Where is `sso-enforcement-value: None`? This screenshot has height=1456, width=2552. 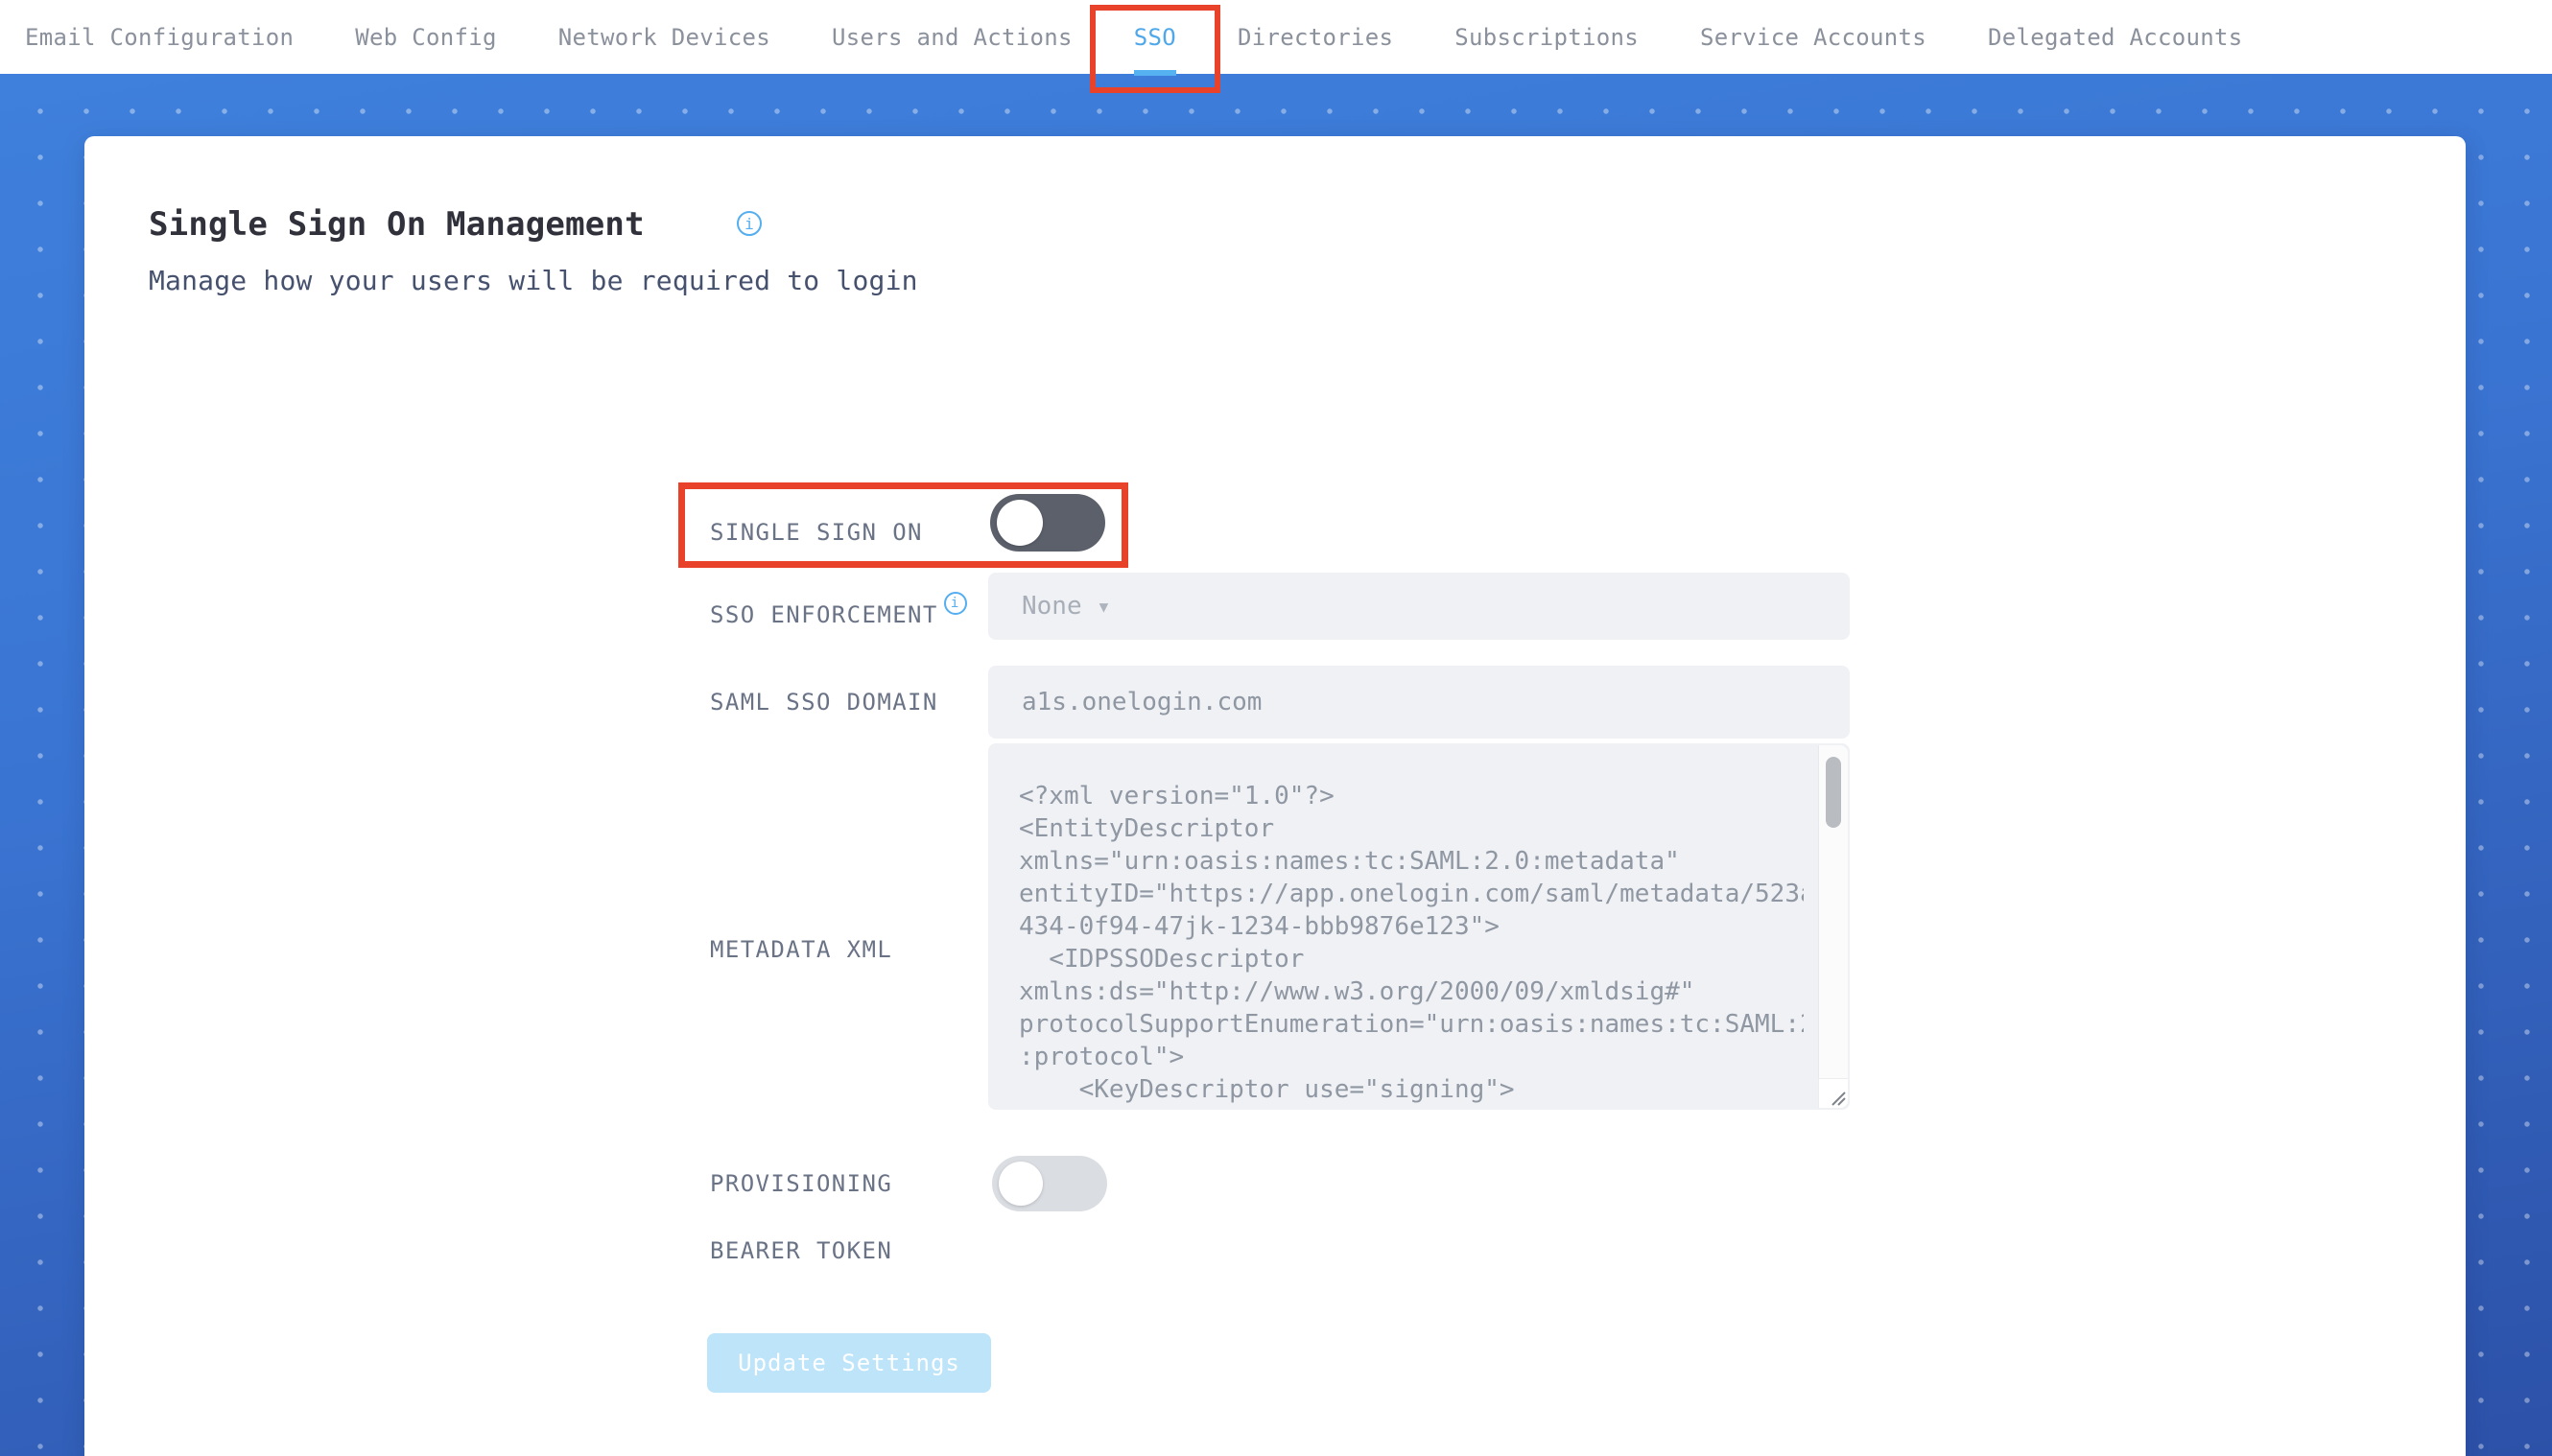
sso-enforcement-value: None is located at coordinates (1052, 607).